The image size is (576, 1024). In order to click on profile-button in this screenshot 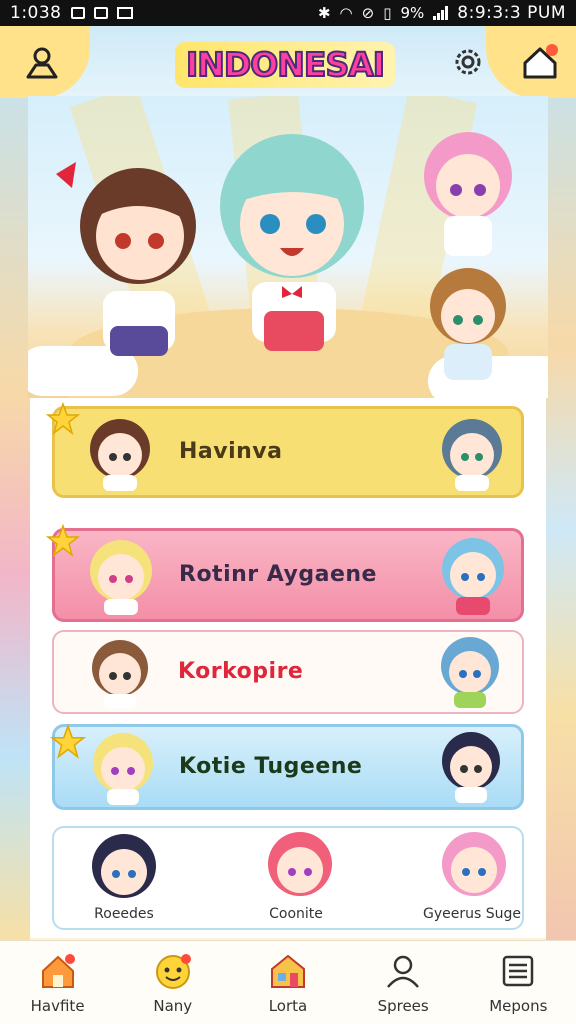, I will do `click(42, 62)`.